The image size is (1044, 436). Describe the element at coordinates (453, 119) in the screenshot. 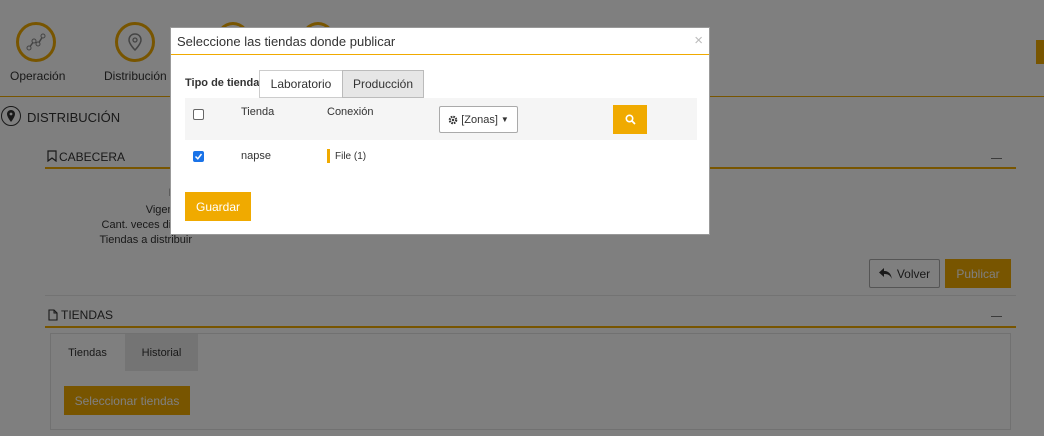

I see `gear-icon` at that location.